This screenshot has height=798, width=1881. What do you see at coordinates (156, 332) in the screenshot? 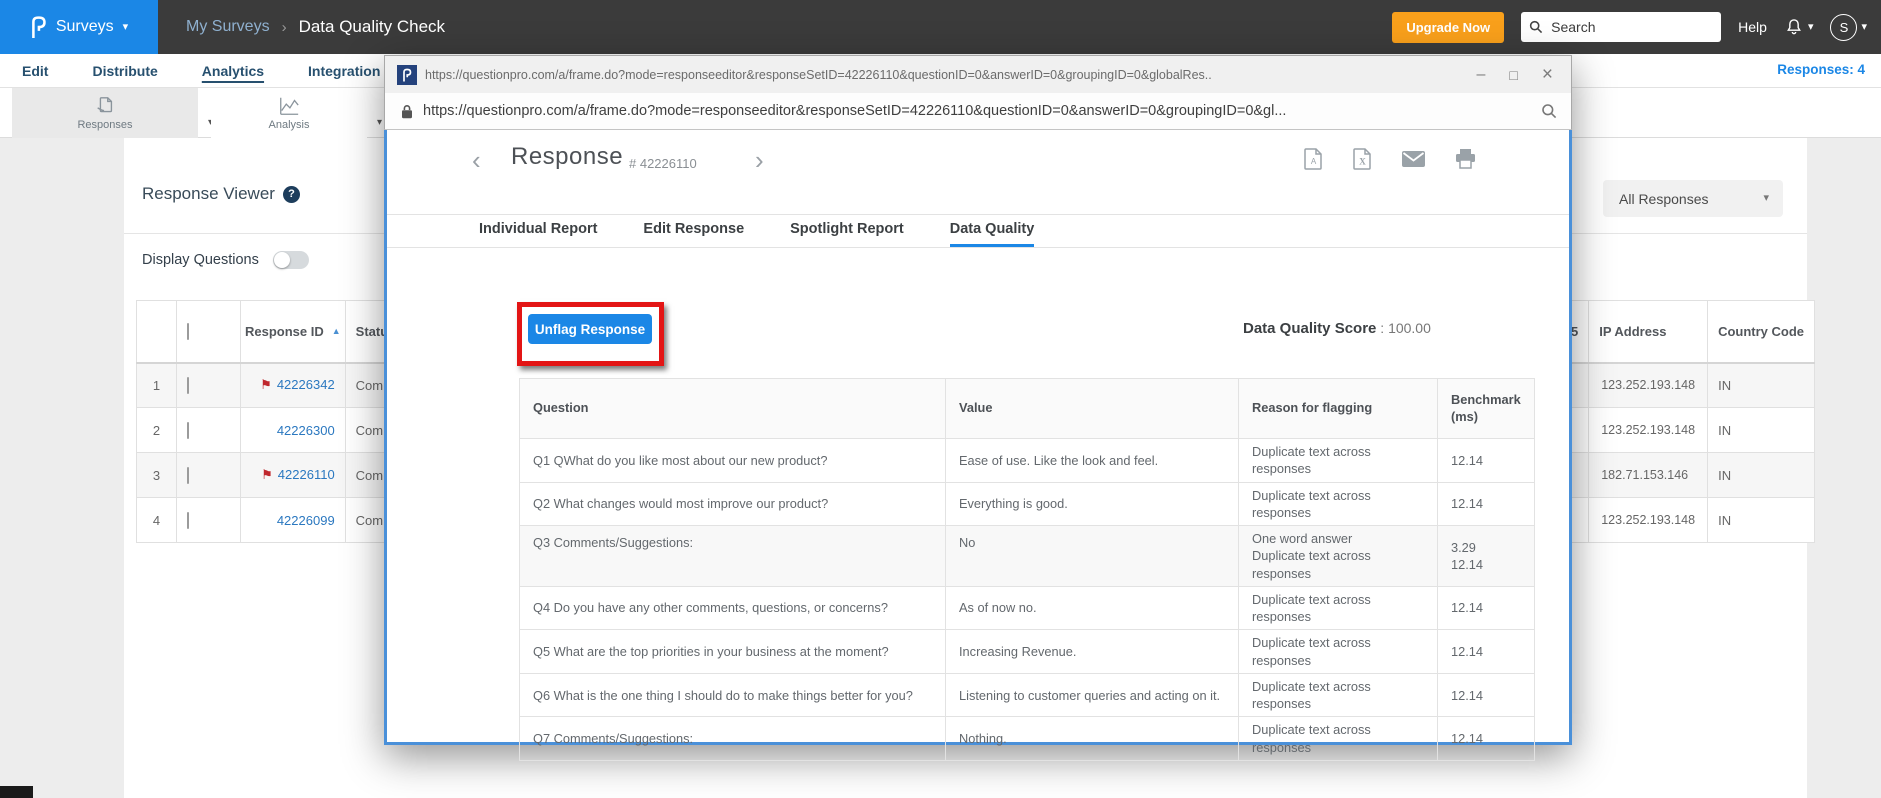
I see `rownum-header` at bounding box center [156, 332].